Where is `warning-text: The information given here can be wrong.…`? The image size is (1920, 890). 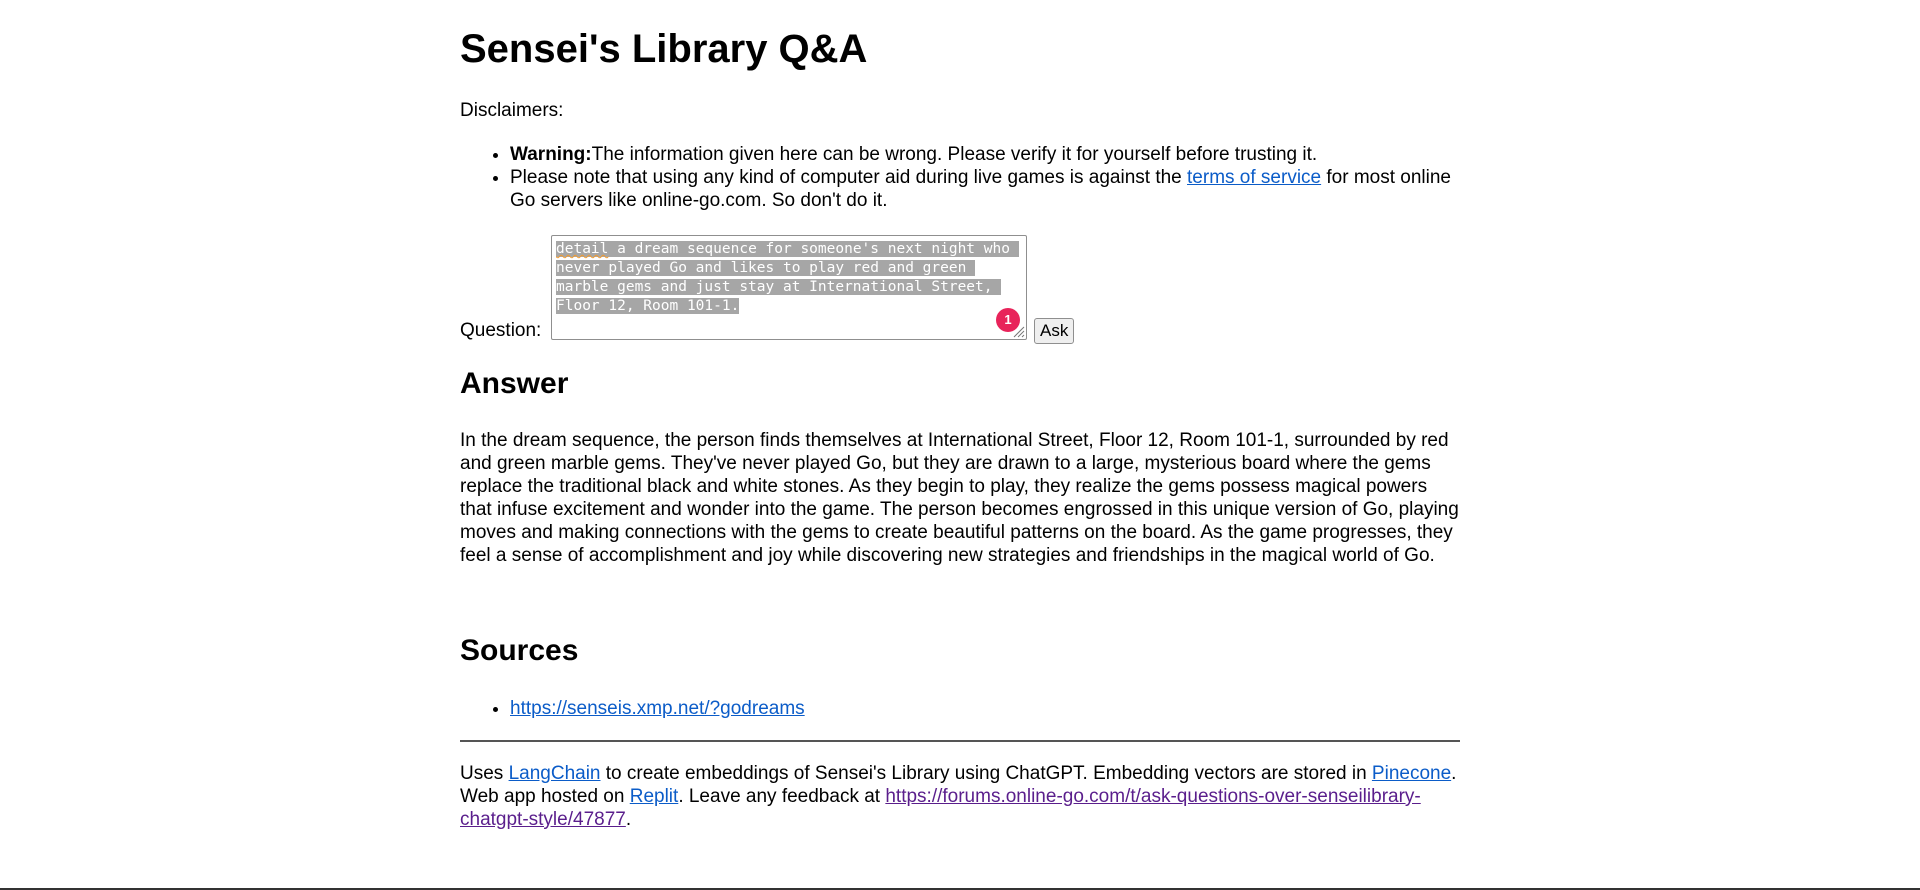
warning-text: The information given here can be wrong.… is located at coordinates (954, 154).